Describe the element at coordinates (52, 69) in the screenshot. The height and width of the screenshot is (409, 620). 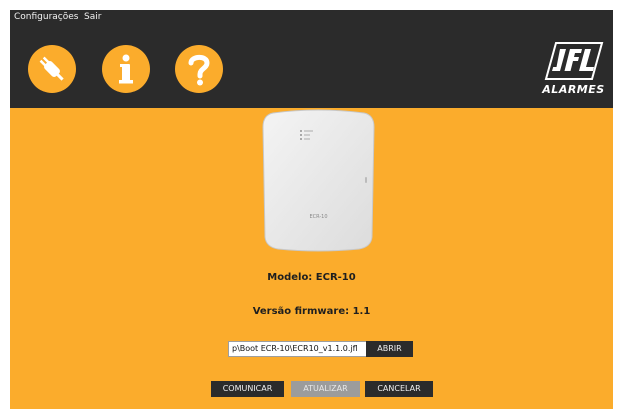
I see `connection-icon` at that location.